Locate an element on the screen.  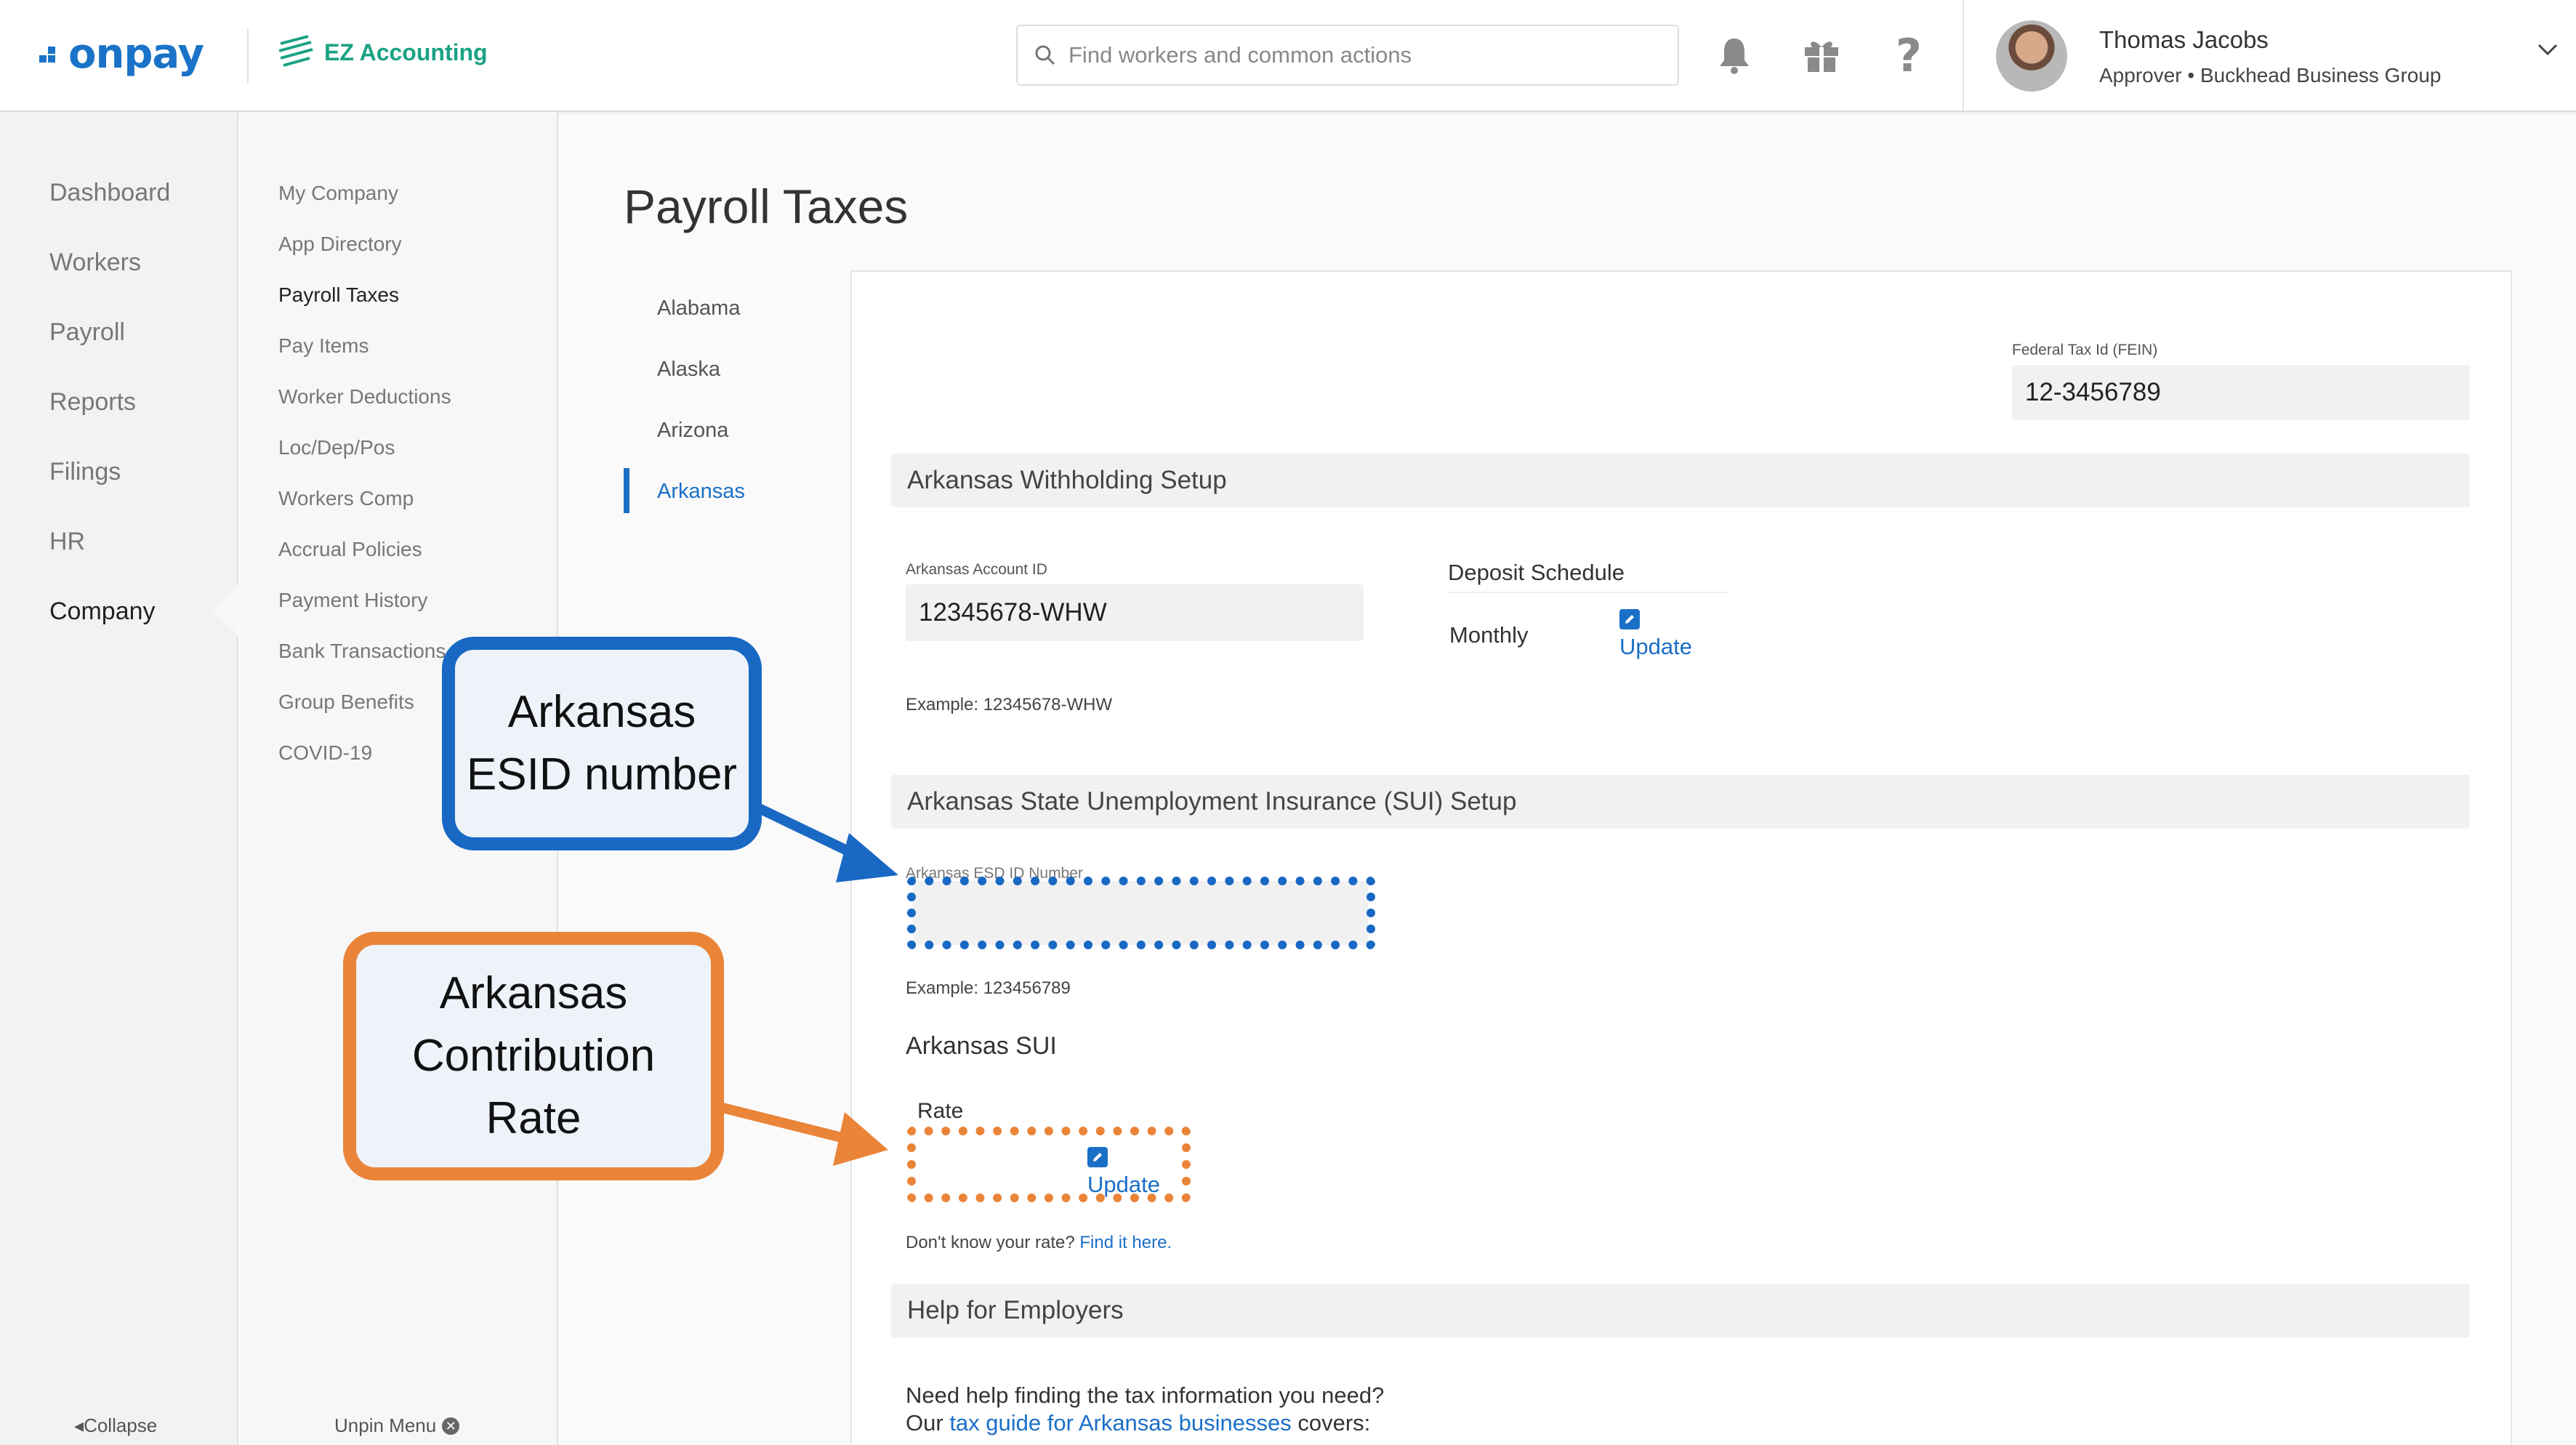
esid-callout-line-1: Arkansas is located at coordinates (601, 712).